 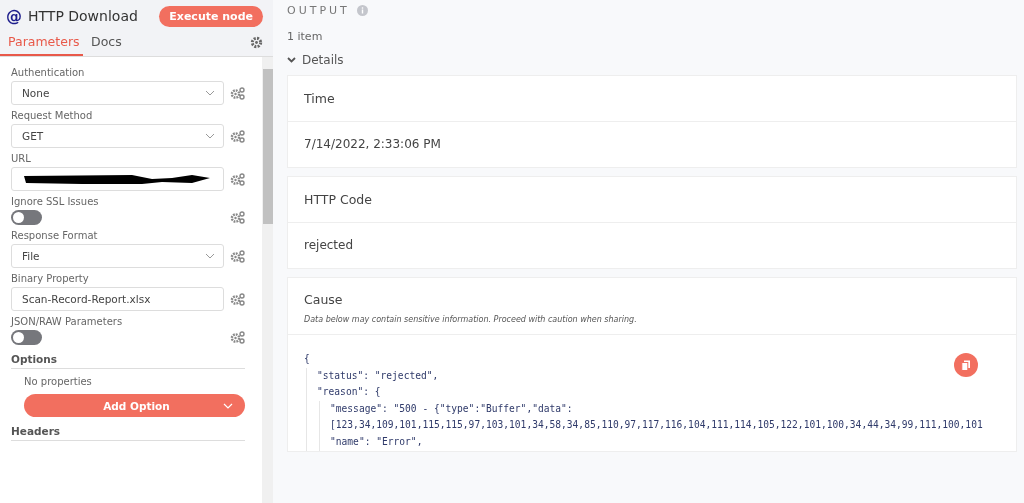 What do you see at coordinates (318, 10) in the screenshot?
I see `output-title: OUTPUT` at bounding box center [318, 10].